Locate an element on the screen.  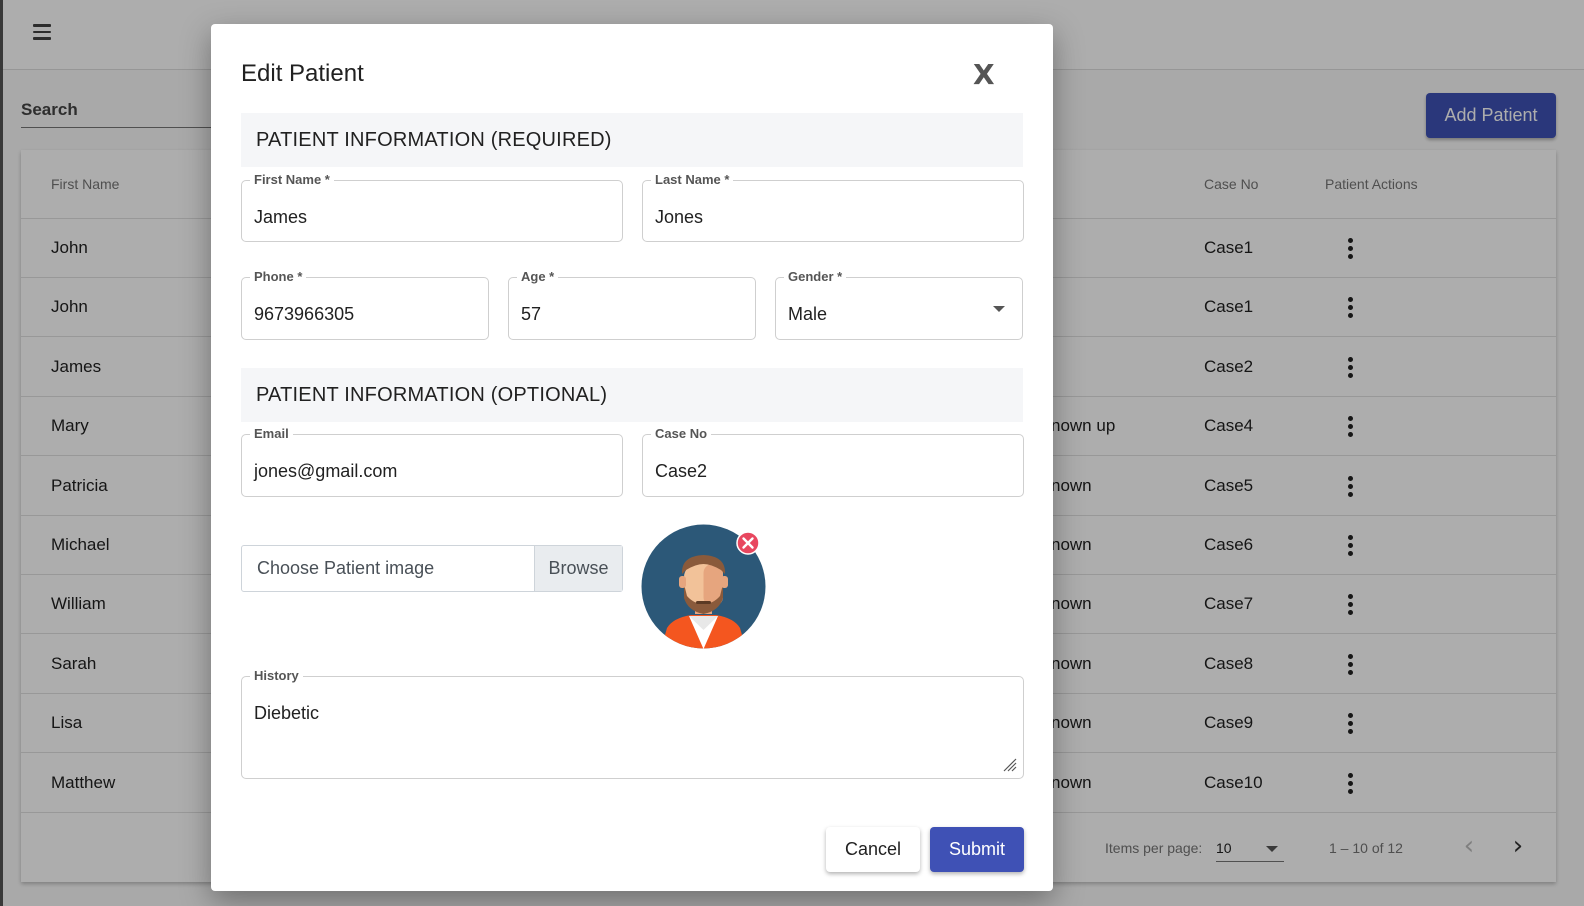
email-value: jones@gmail.com is located at coordinates (326, 471).